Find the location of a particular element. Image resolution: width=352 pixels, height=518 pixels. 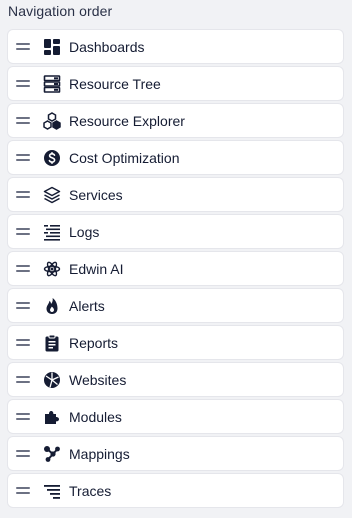

resource-tree-icon is located at coordinates (52, 84).